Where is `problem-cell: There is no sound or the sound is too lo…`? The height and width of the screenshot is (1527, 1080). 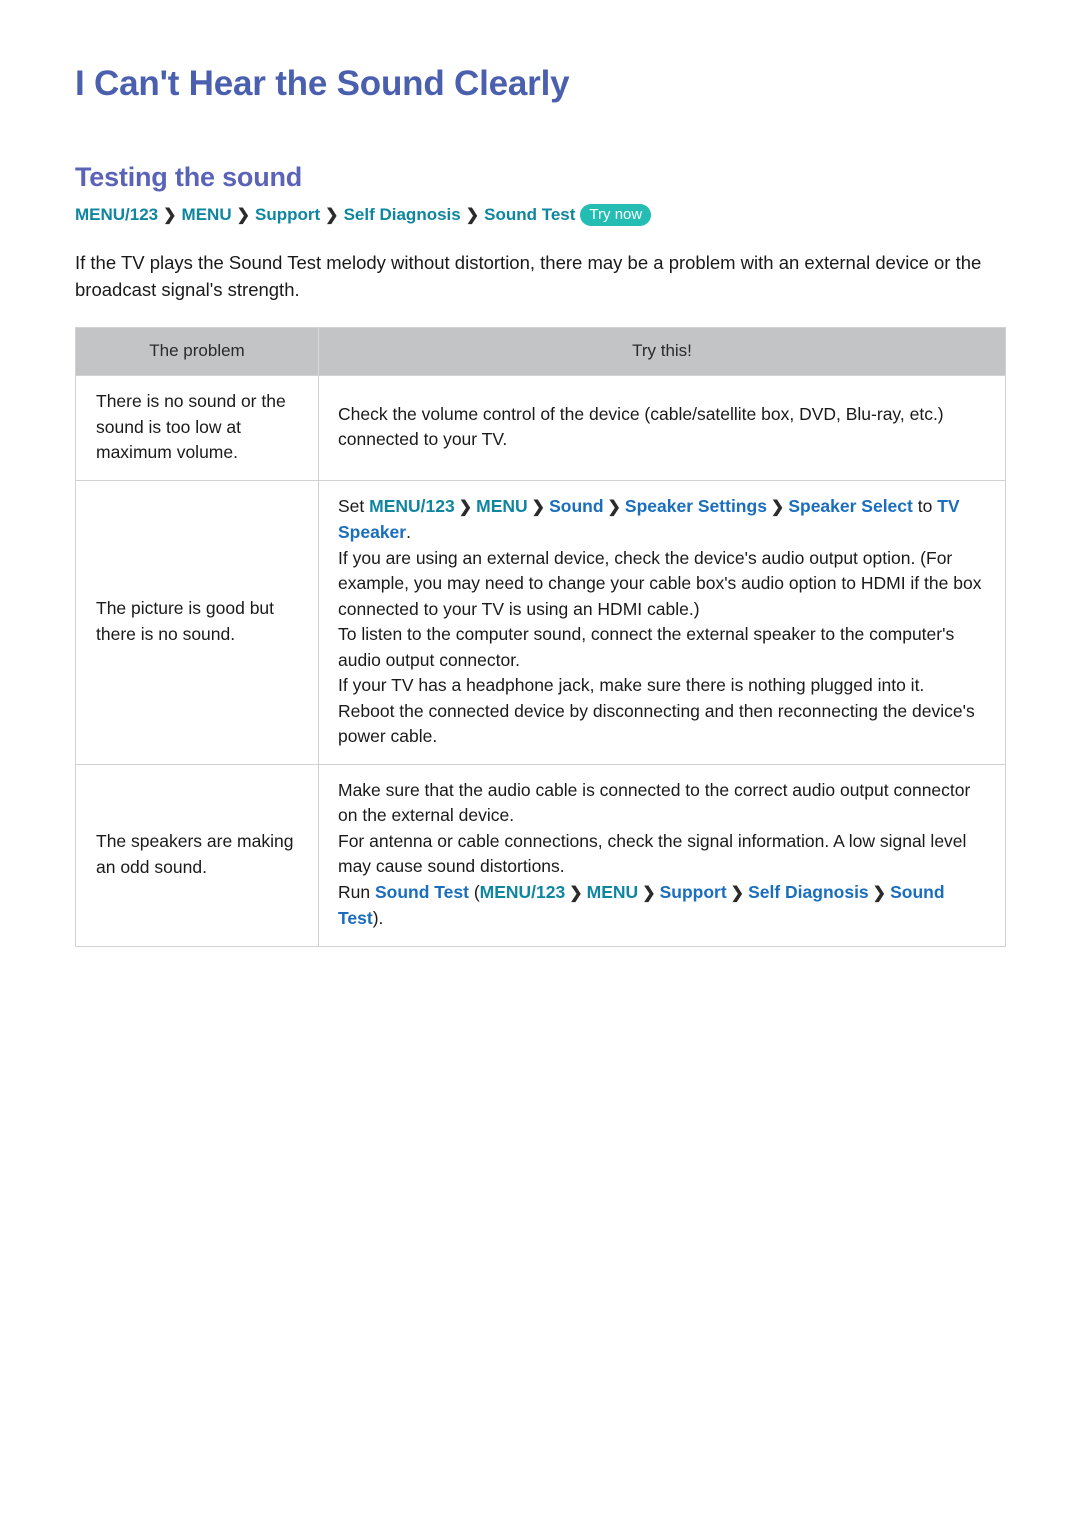
problem-cell: There is no sound or the sound is too lo… is located at coordinates (197, 427).